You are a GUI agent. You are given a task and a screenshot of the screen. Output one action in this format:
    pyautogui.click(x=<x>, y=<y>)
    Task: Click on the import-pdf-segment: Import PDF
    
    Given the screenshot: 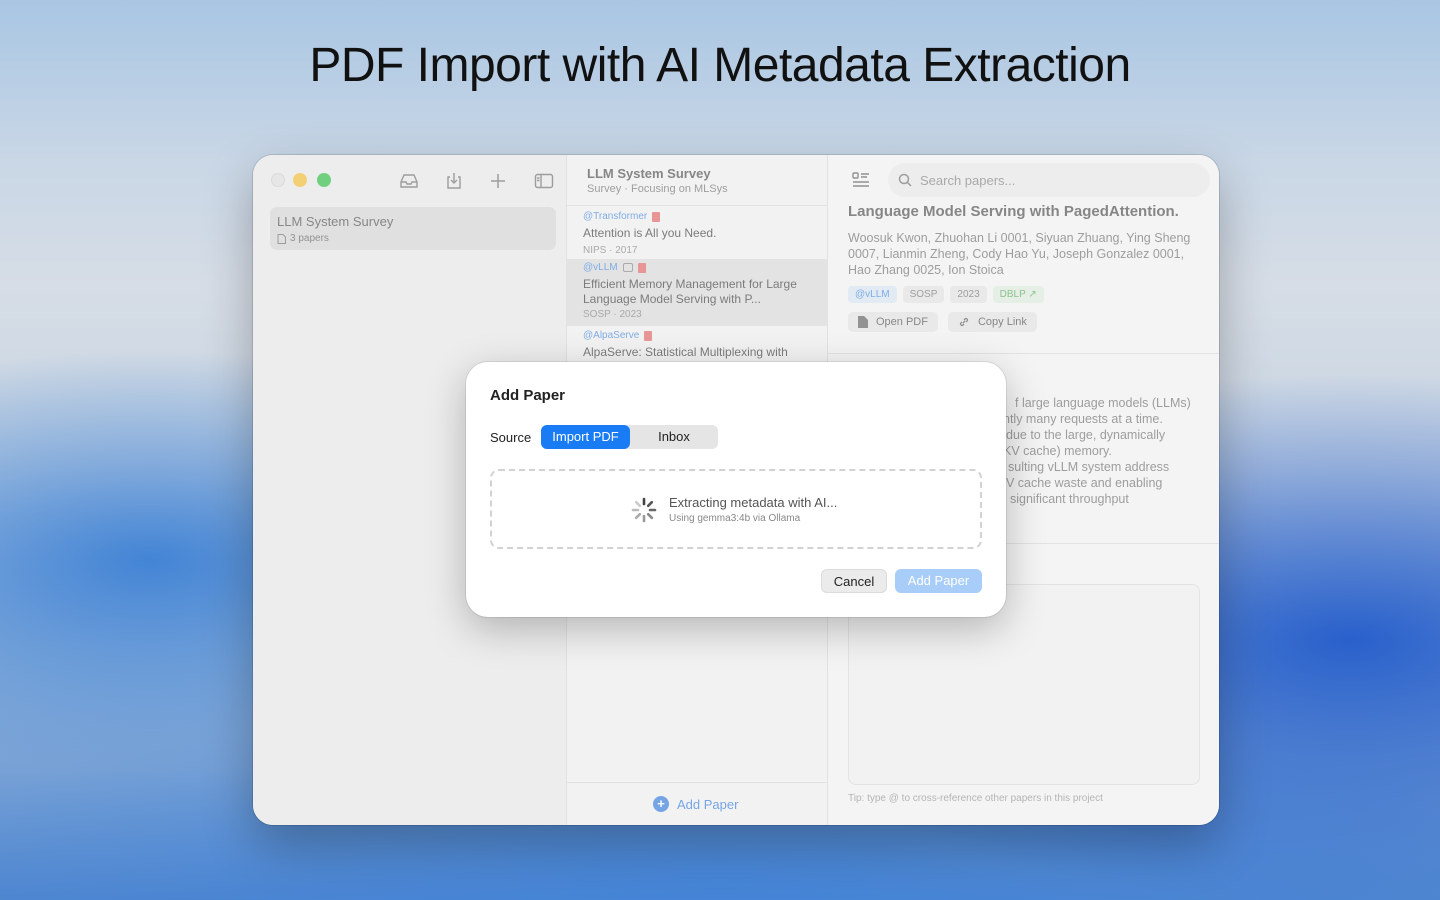 What is the action you would take?
    pyautogui.click(x=585, y=437)
    